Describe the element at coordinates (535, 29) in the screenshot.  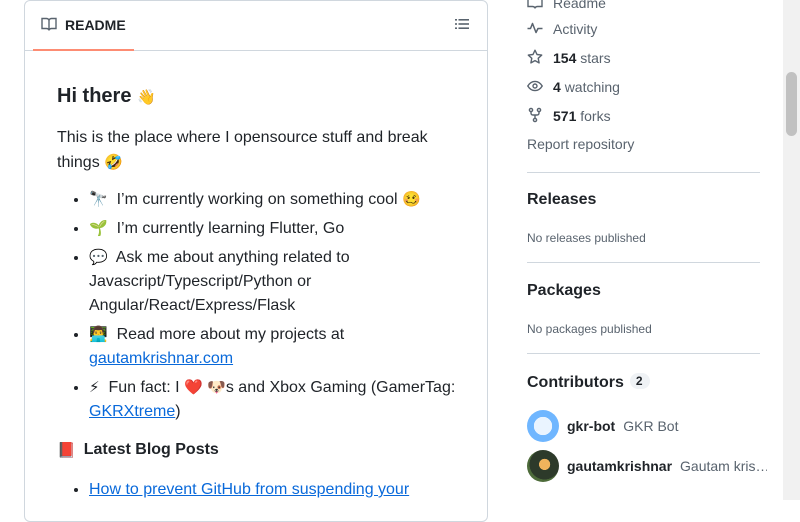
I see `pulse-icon` at that location.